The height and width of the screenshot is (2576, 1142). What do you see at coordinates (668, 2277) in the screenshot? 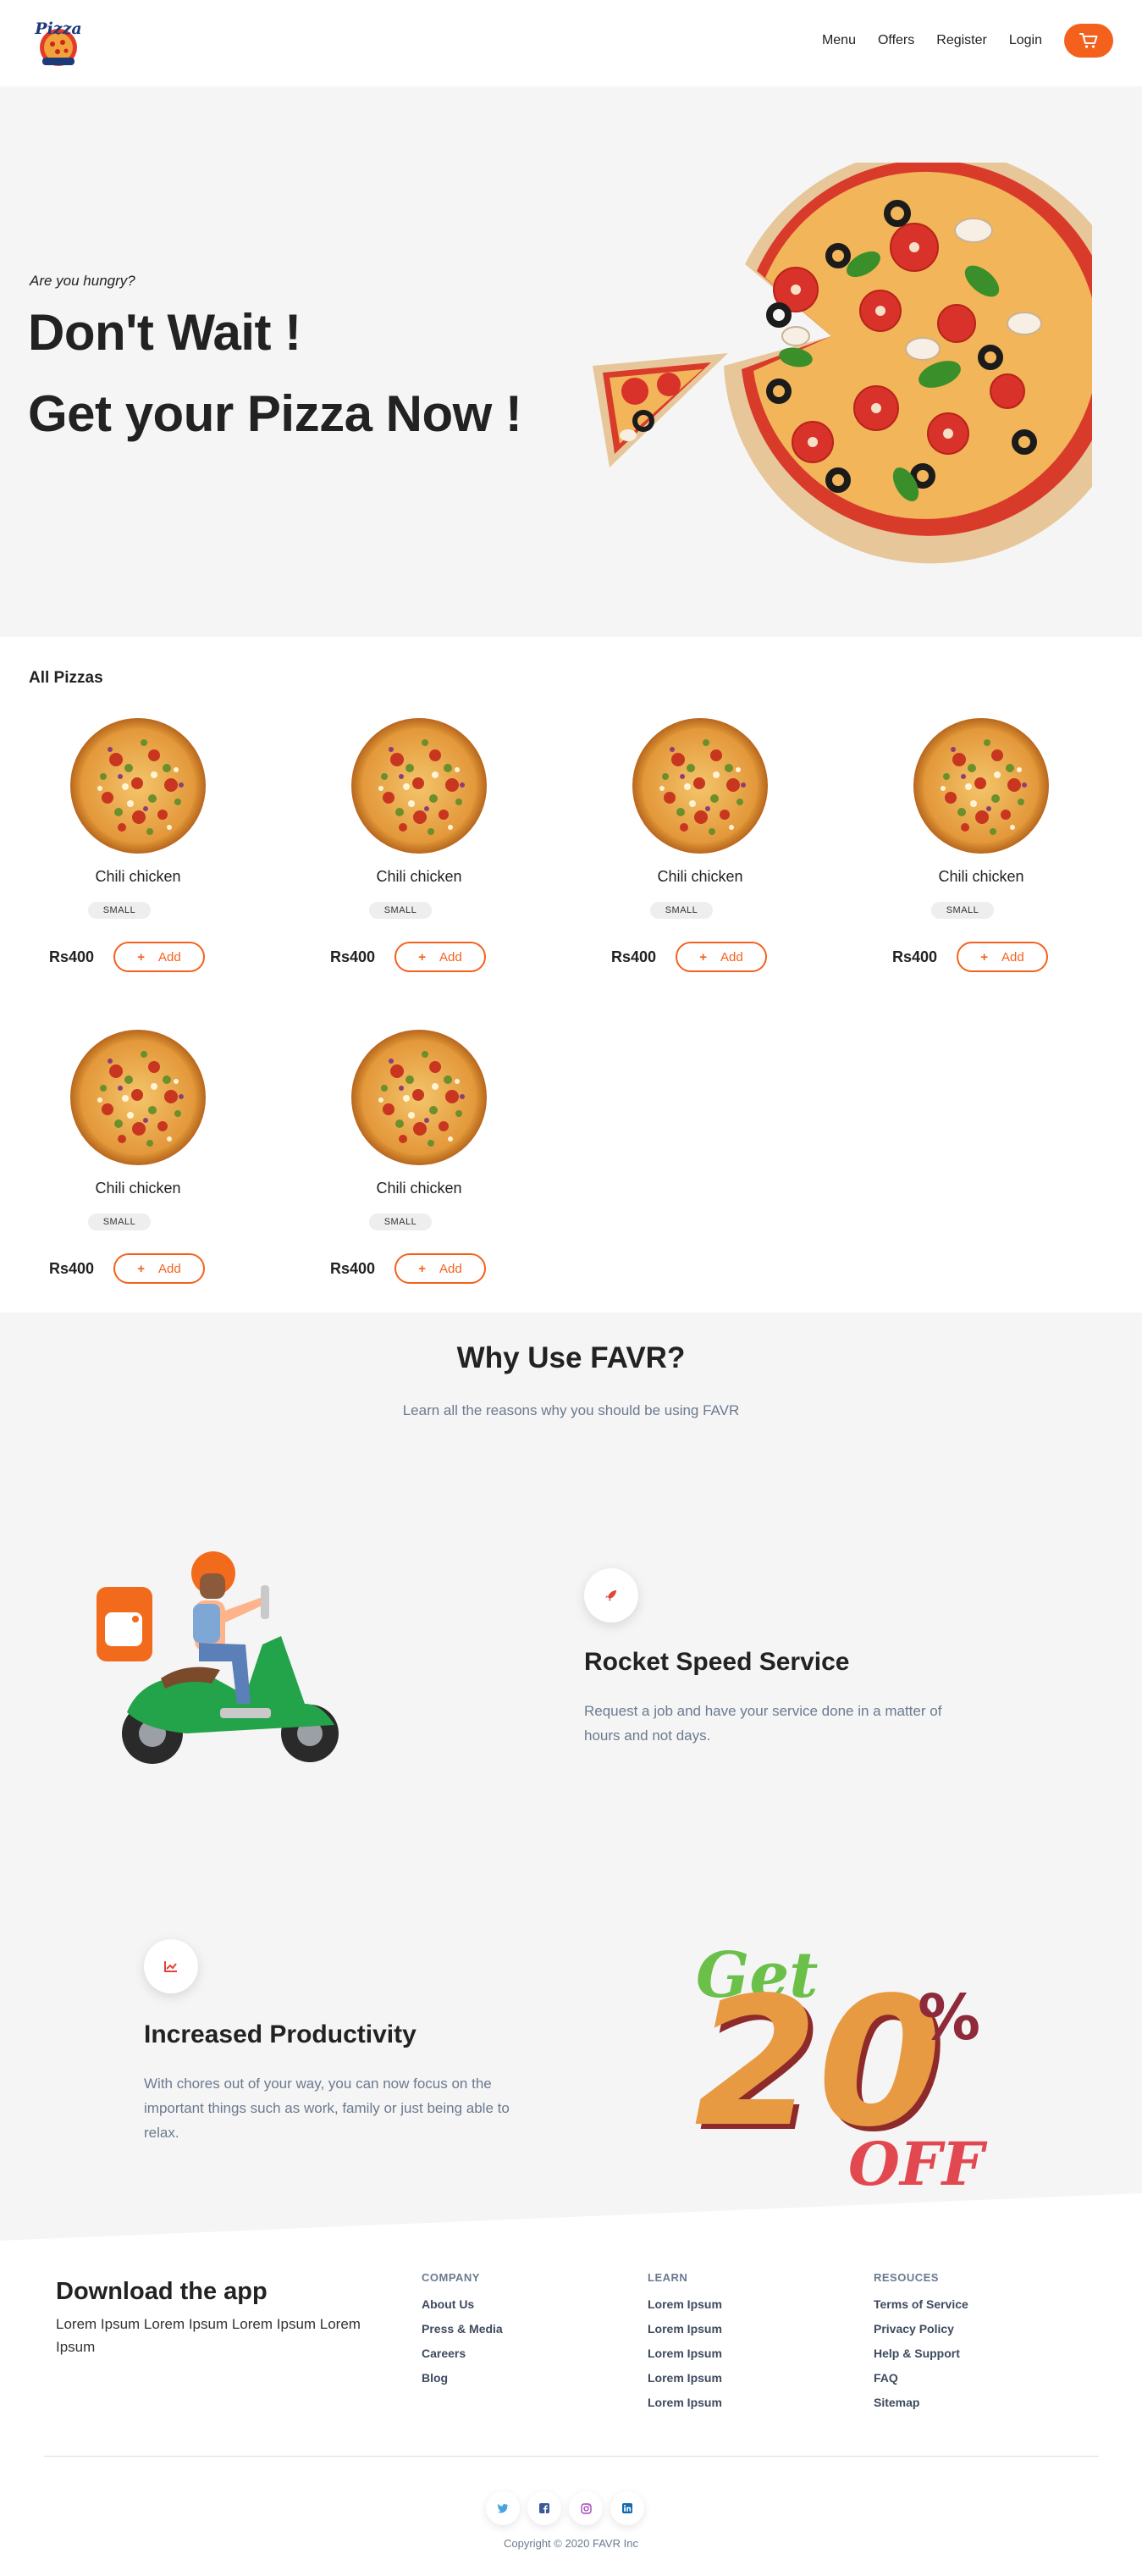
I see `footer-heading: LEARN` at bounding box center [668, 2277].